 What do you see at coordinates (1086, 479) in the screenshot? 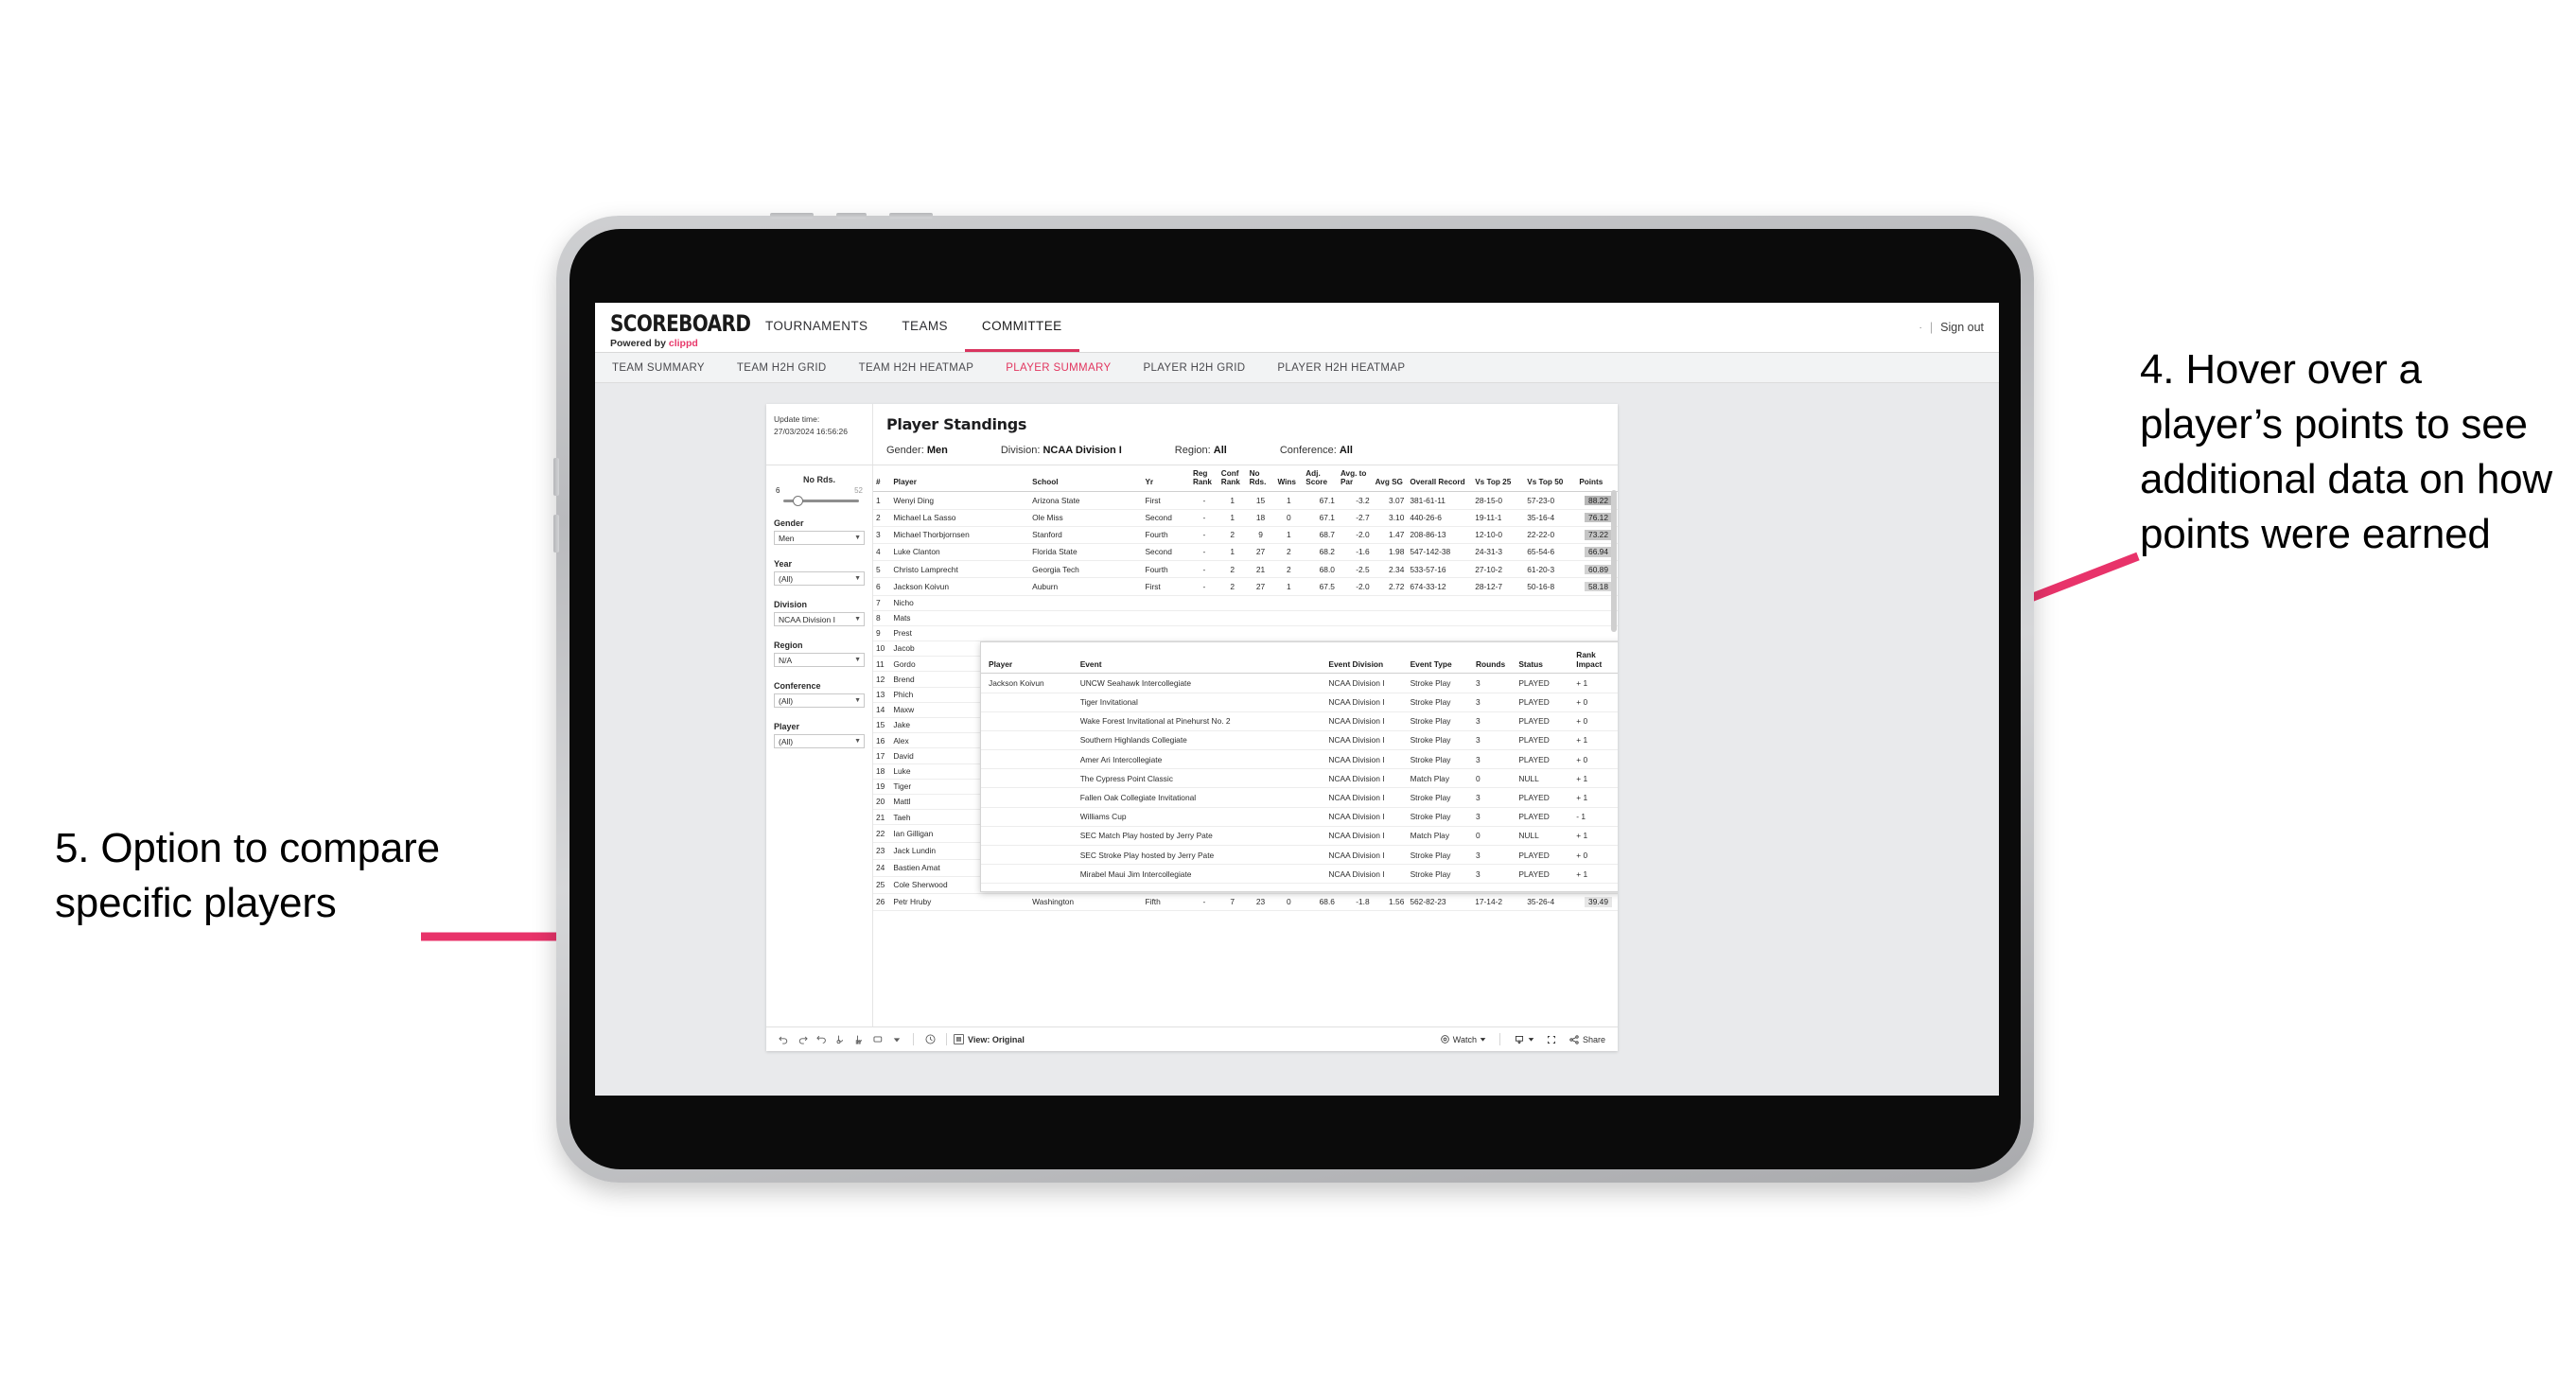
I see `col-school: School` at bounding box center [1086, 479].